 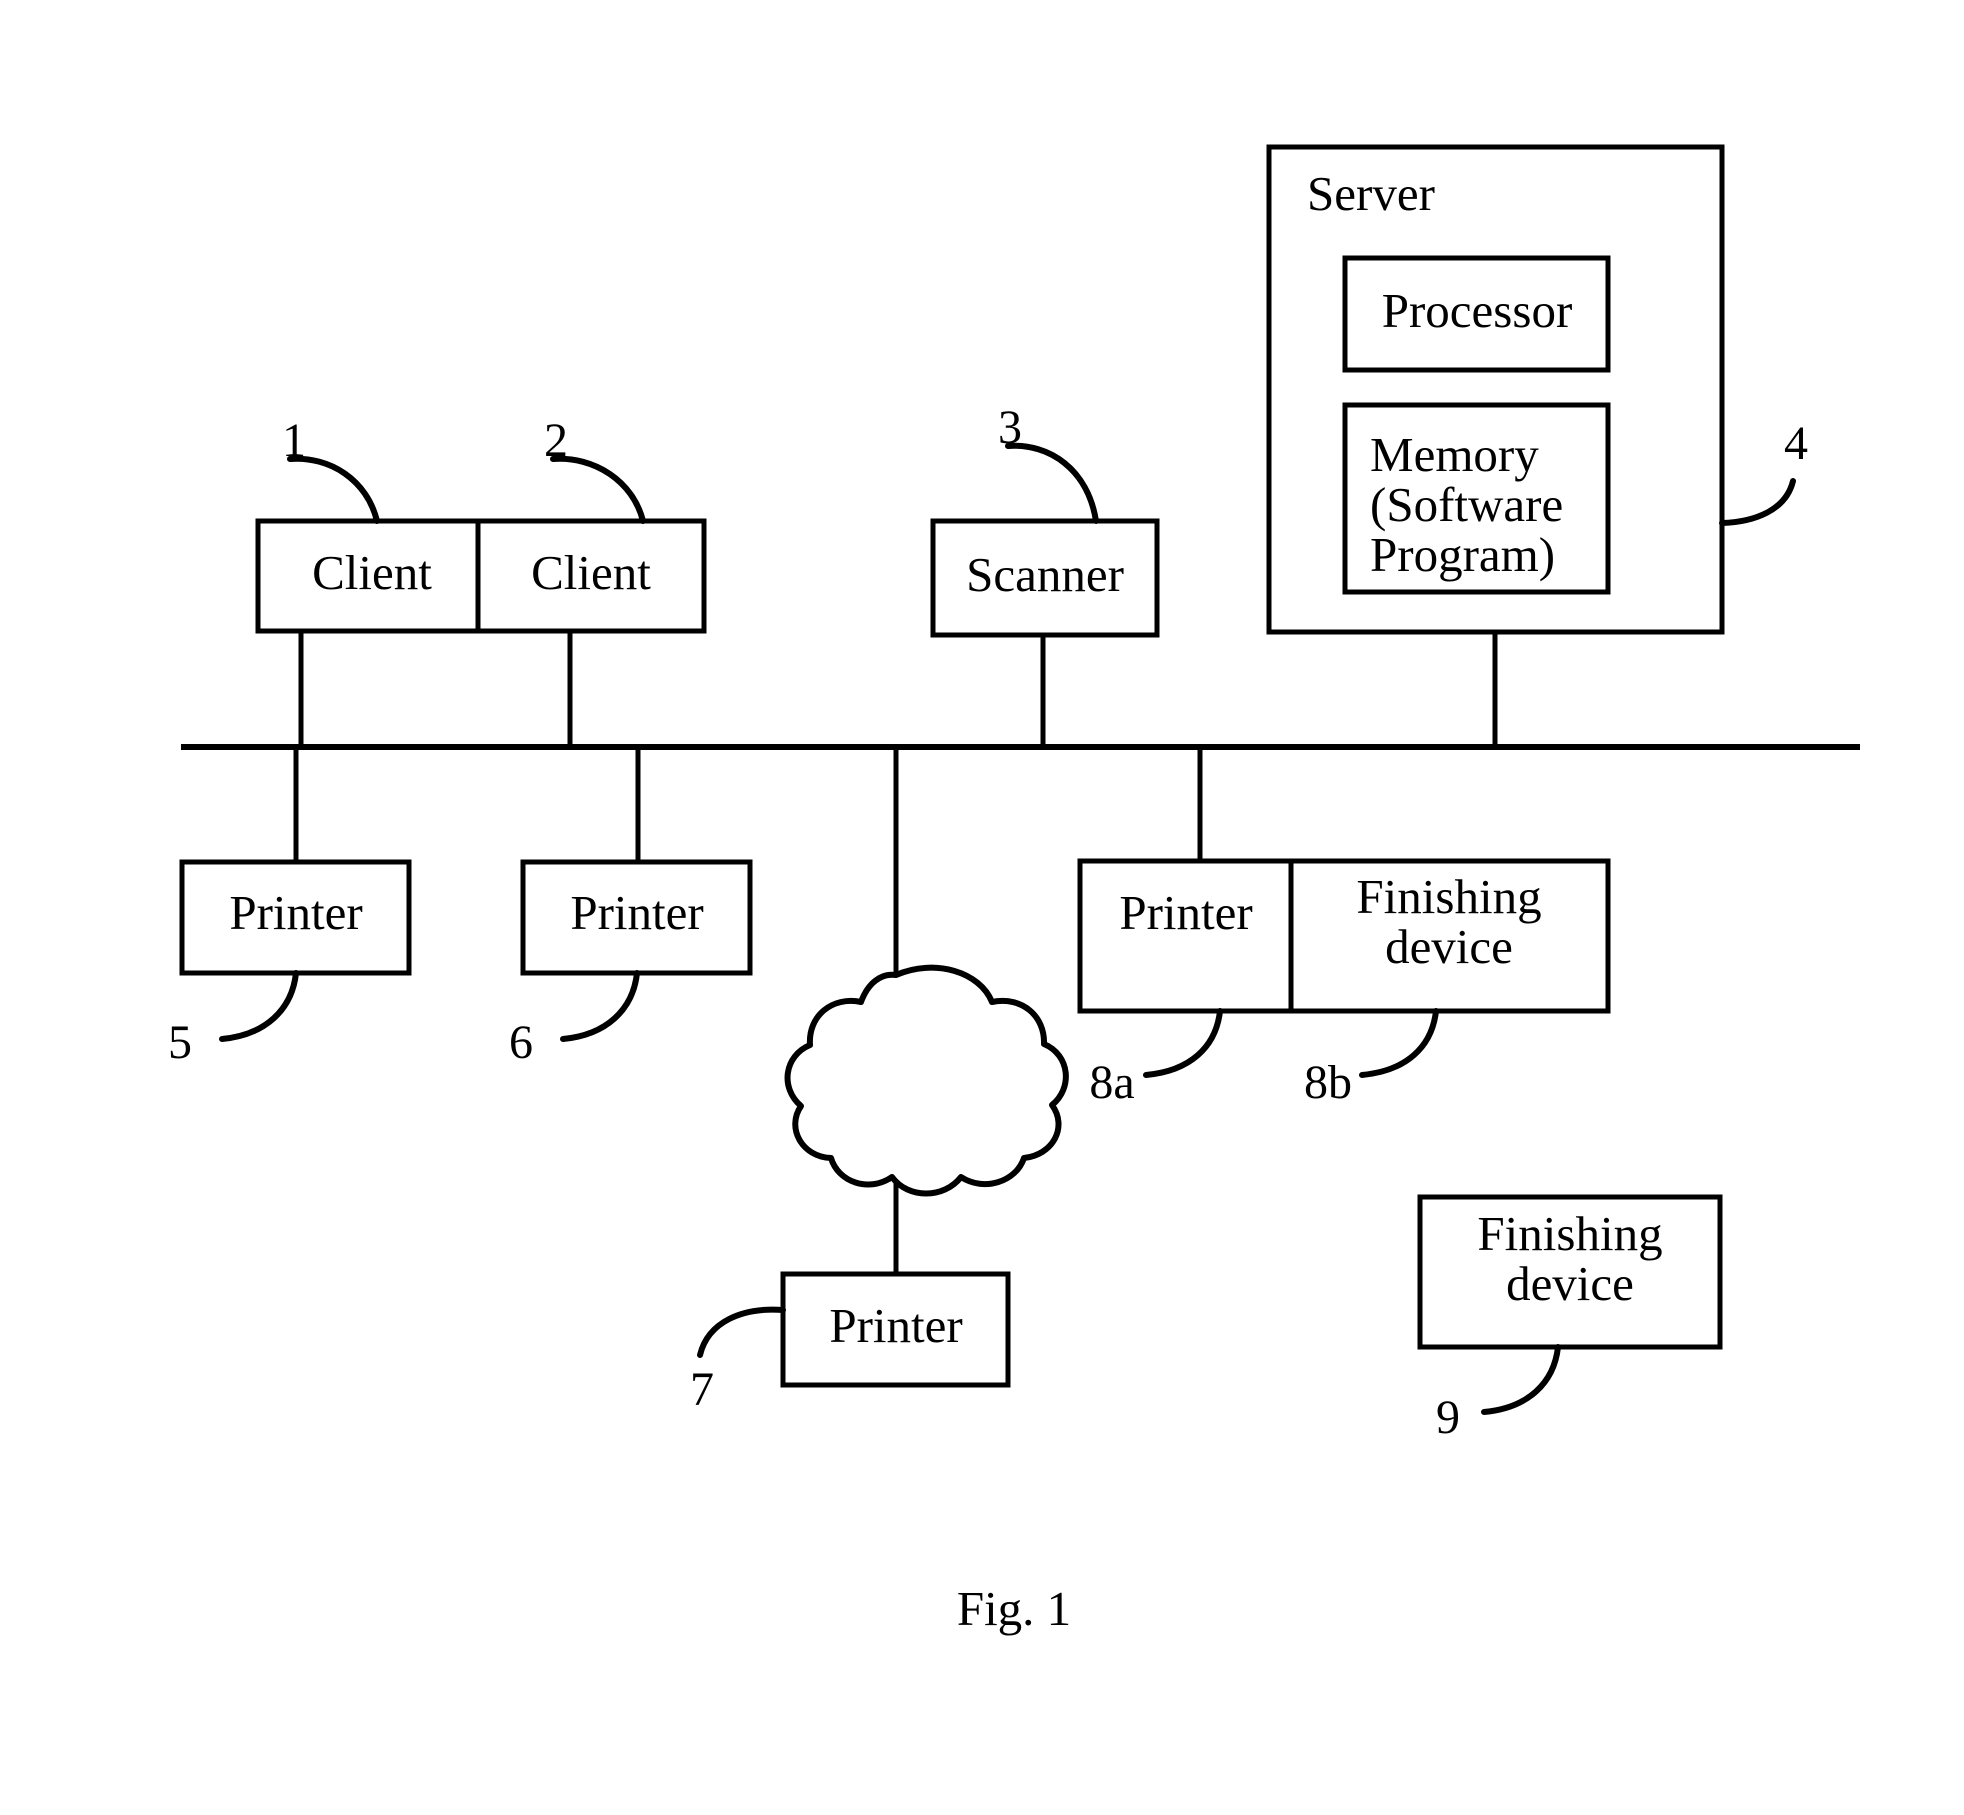 I want to click on printer-7-label: Printer, so click(x=895, y=1325).